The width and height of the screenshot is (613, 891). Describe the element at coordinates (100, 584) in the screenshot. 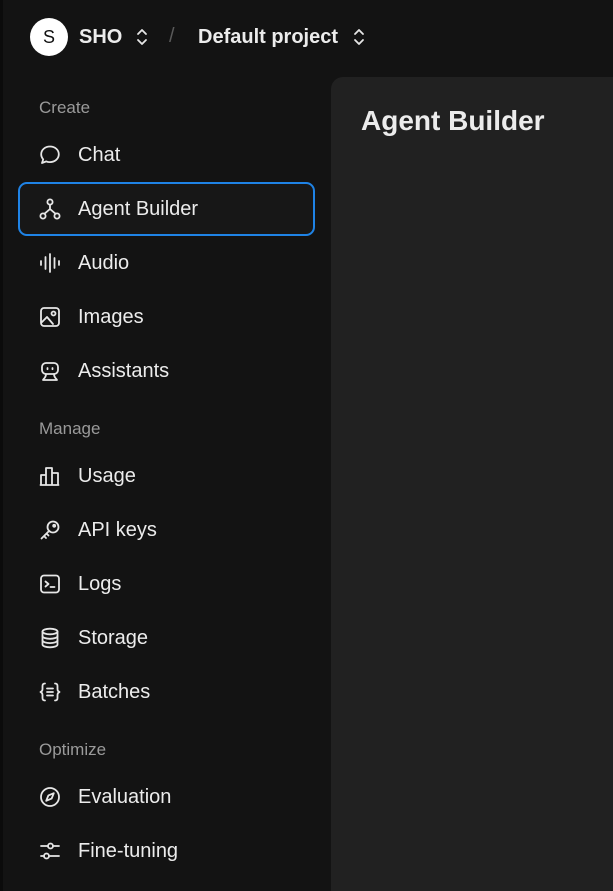

I see `sidebar-item-label: Logs` at that location.